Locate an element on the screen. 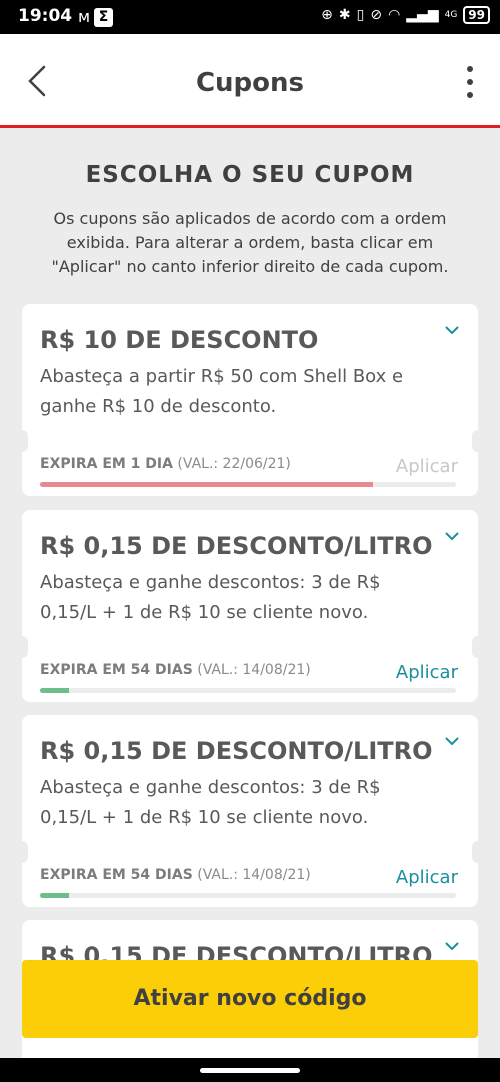 The image size is (500, 1082). system-icons: ⊕ ✱ ▯ ⊘ ◠ ▂▄▆ 4G 99 is located at coordinates (405, 15).